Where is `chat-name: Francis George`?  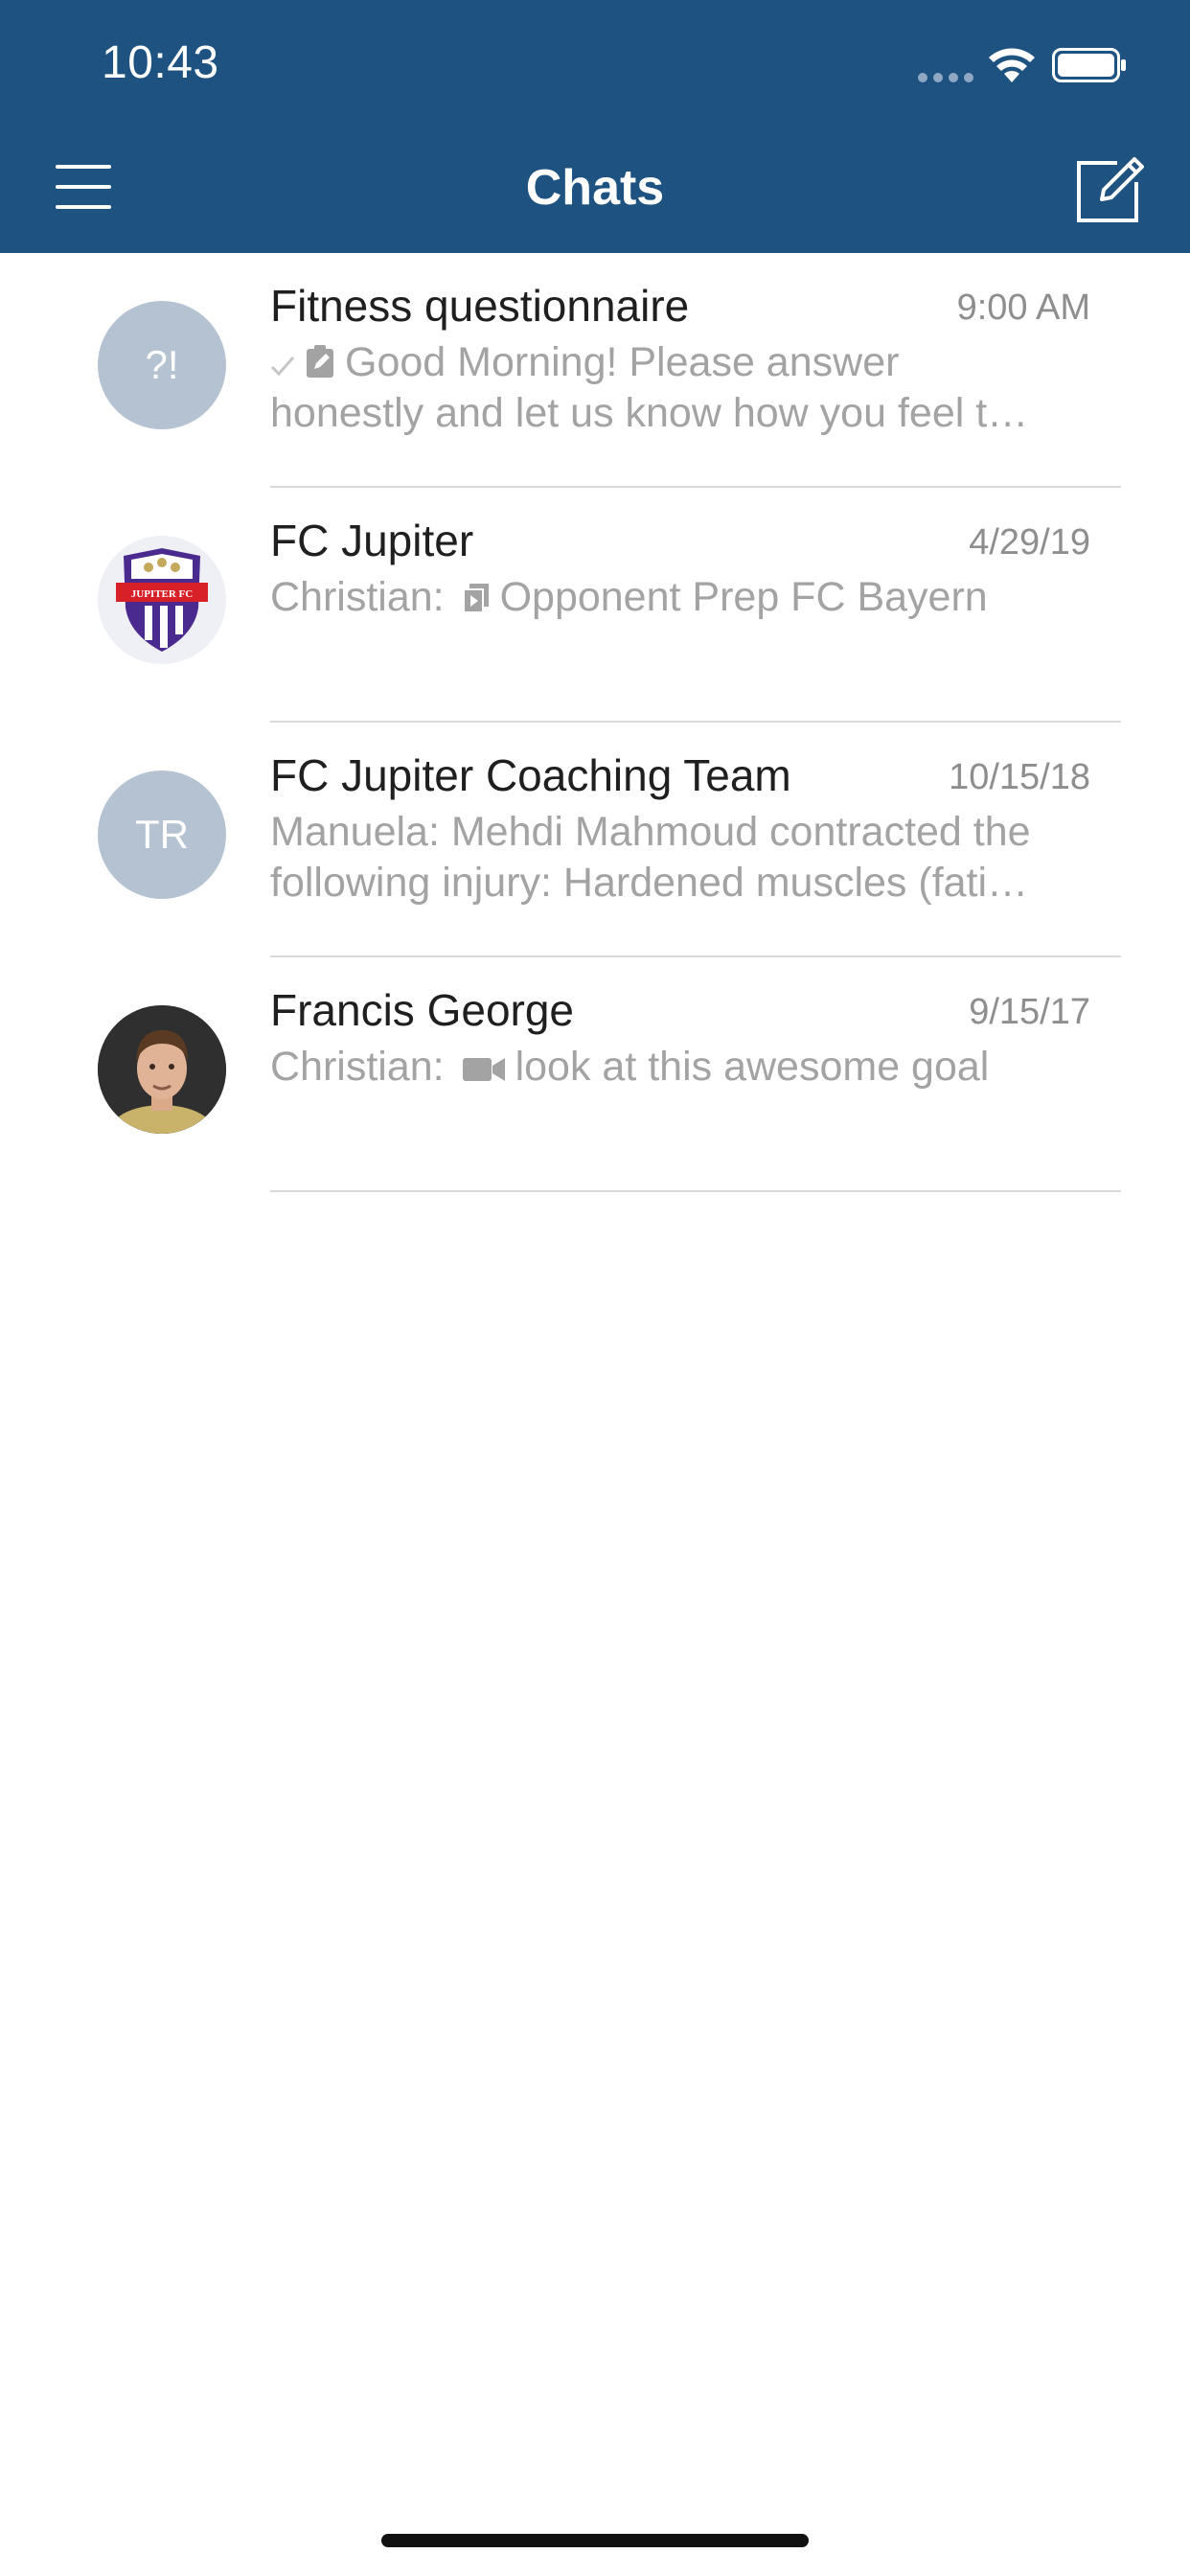
chat-name: Francis George is located at coordinates (422, 1010).